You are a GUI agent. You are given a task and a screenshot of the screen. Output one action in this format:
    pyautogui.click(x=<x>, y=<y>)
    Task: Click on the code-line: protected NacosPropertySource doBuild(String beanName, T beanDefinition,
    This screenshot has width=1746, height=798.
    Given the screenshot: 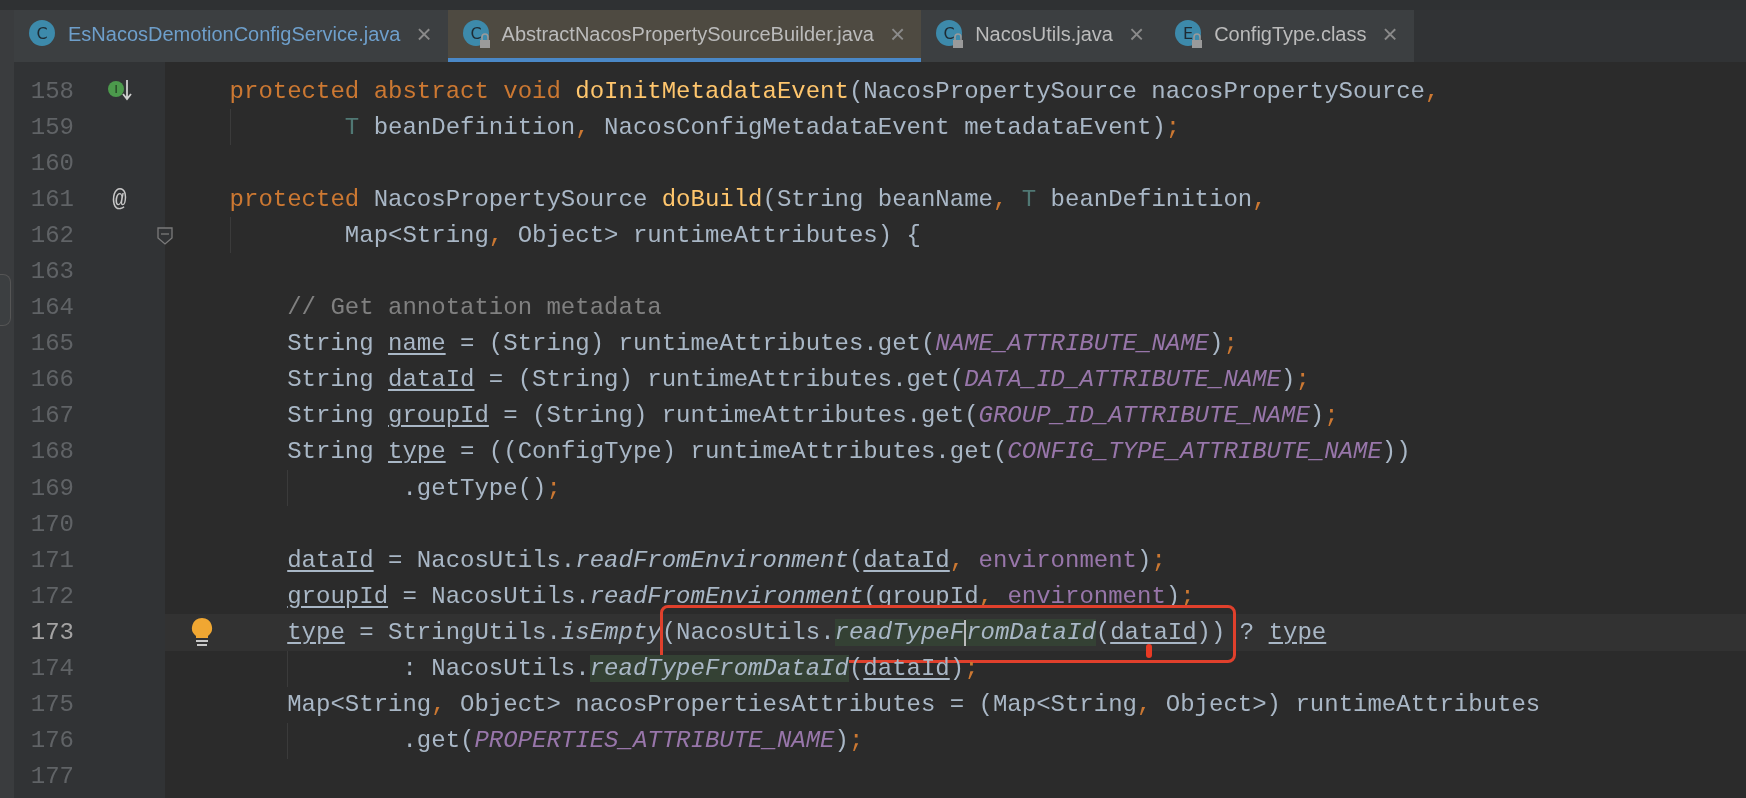 What is the action you would take?
    pyautogui.click(x=748, y=199)
    